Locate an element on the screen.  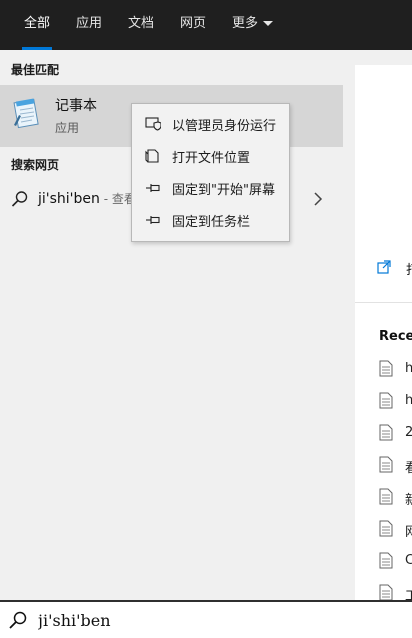
search-scope-tabs: 全部 应用 文档 网页 更多 is located at coordinates (206, 25).